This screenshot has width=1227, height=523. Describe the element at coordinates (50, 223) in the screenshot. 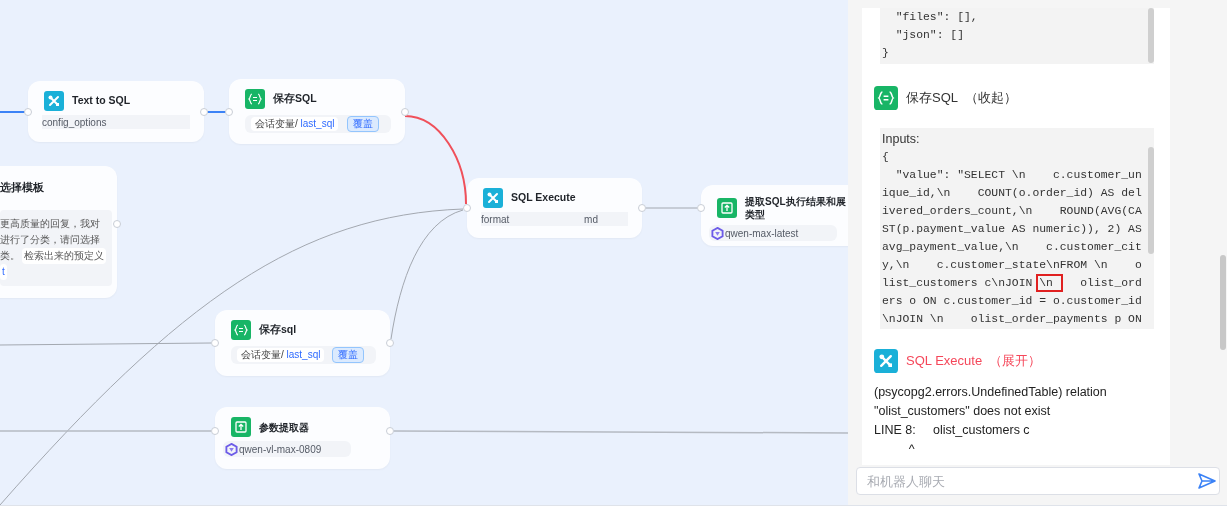

I see `prompt-text: 更高质量的回复，我对` at that location.